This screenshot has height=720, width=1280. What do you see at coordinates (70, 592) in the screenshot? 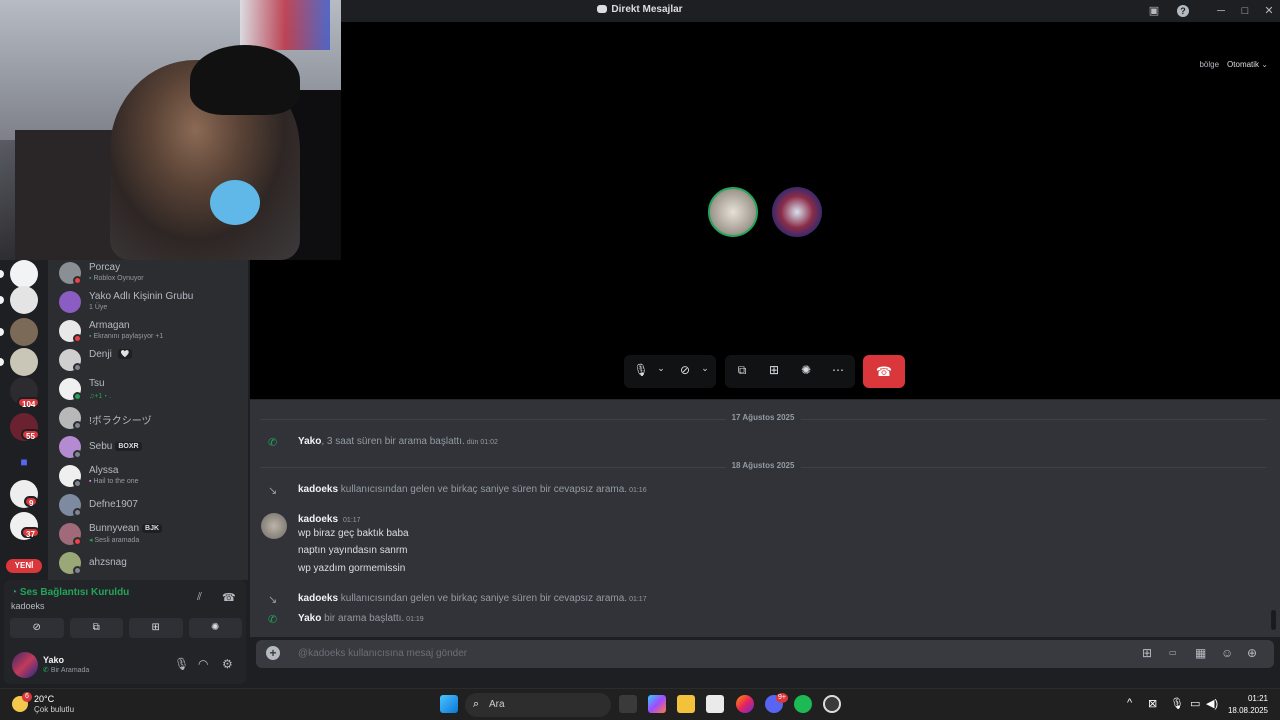
I see `voice-status: ◔ Ses Bağlantısı Kuruldu` at bounding box center [70, 592].